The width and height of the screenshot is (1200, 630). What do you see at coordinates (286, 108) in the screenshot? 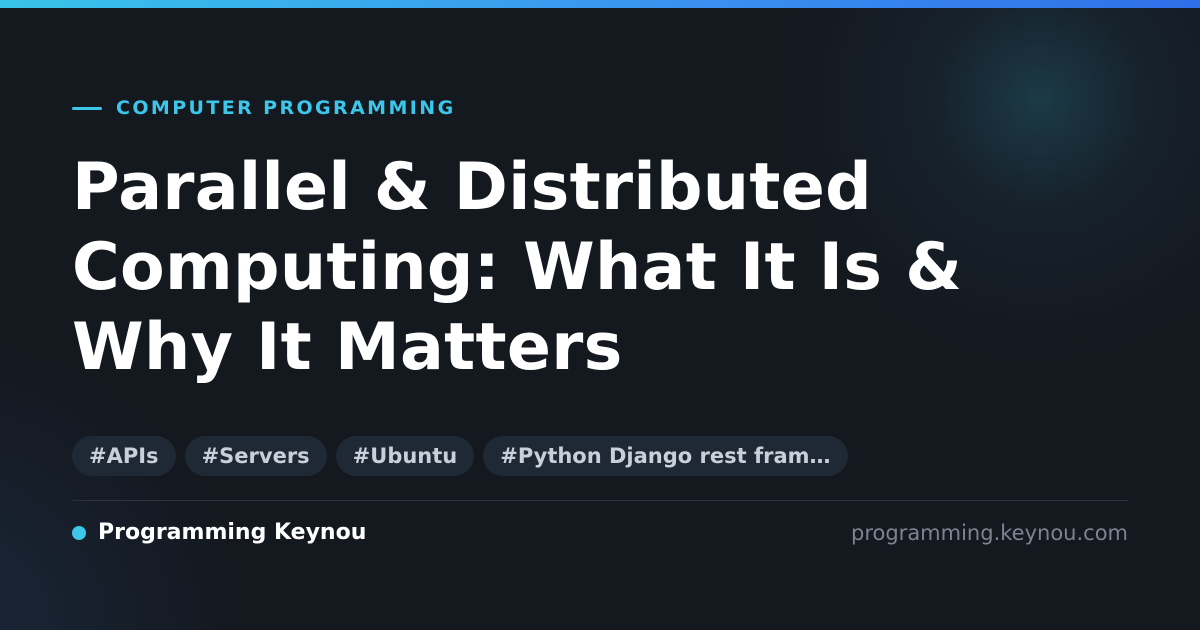
I see `category-label: COMPUTER PROGRAMMING` at bounding box center [286, 108].